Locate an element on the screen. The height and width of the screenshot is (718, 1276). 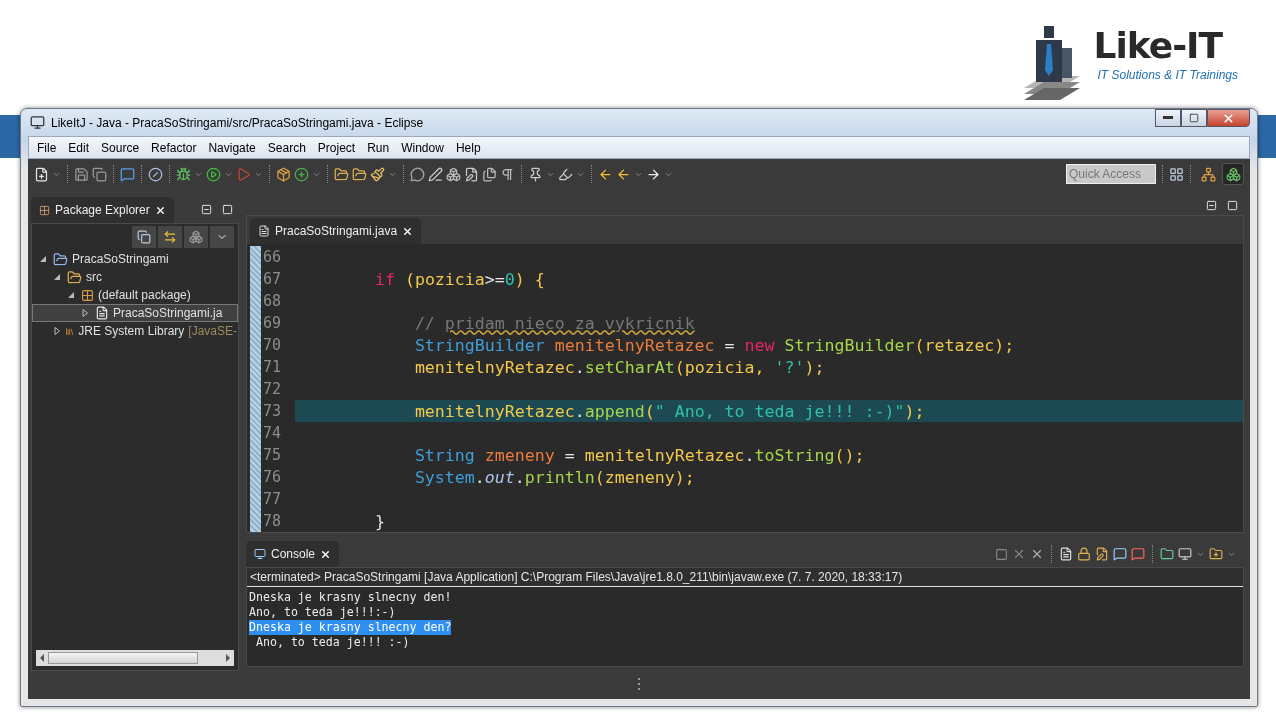
folder-icon is located at coordinates (74, 277).